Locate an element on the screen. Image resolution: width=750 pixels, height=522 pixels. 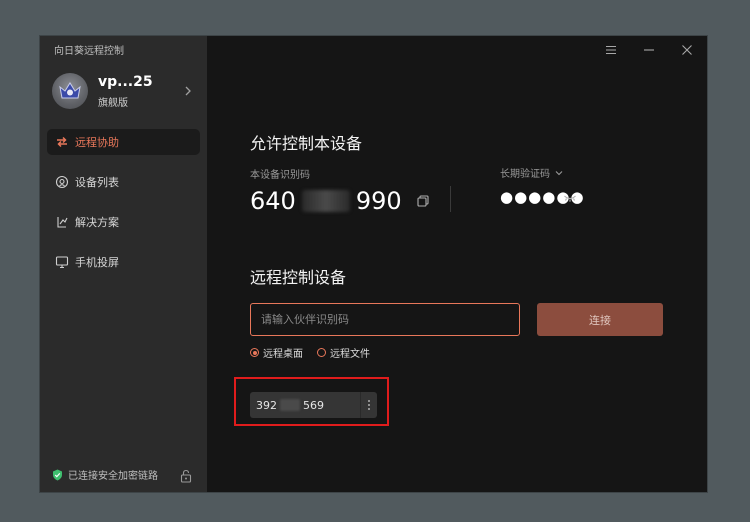
app-title: 向日葵远程控制 is located at coordinates (89, 51).